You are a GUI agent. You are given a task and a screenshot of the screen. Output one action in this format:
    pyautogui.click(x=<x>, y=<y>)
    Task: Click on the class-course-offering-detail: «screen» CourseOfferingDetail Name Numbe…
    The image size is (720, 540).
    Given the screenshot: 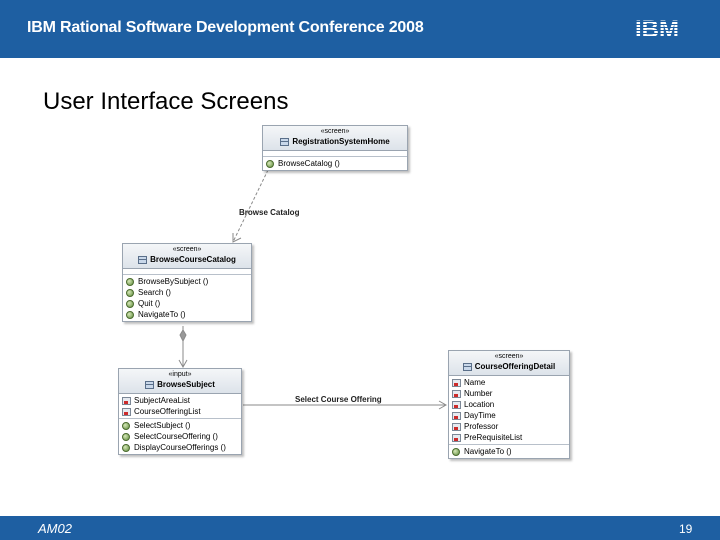 What is the action you would take?
    pyautogui.click(x=509, y=404)
    